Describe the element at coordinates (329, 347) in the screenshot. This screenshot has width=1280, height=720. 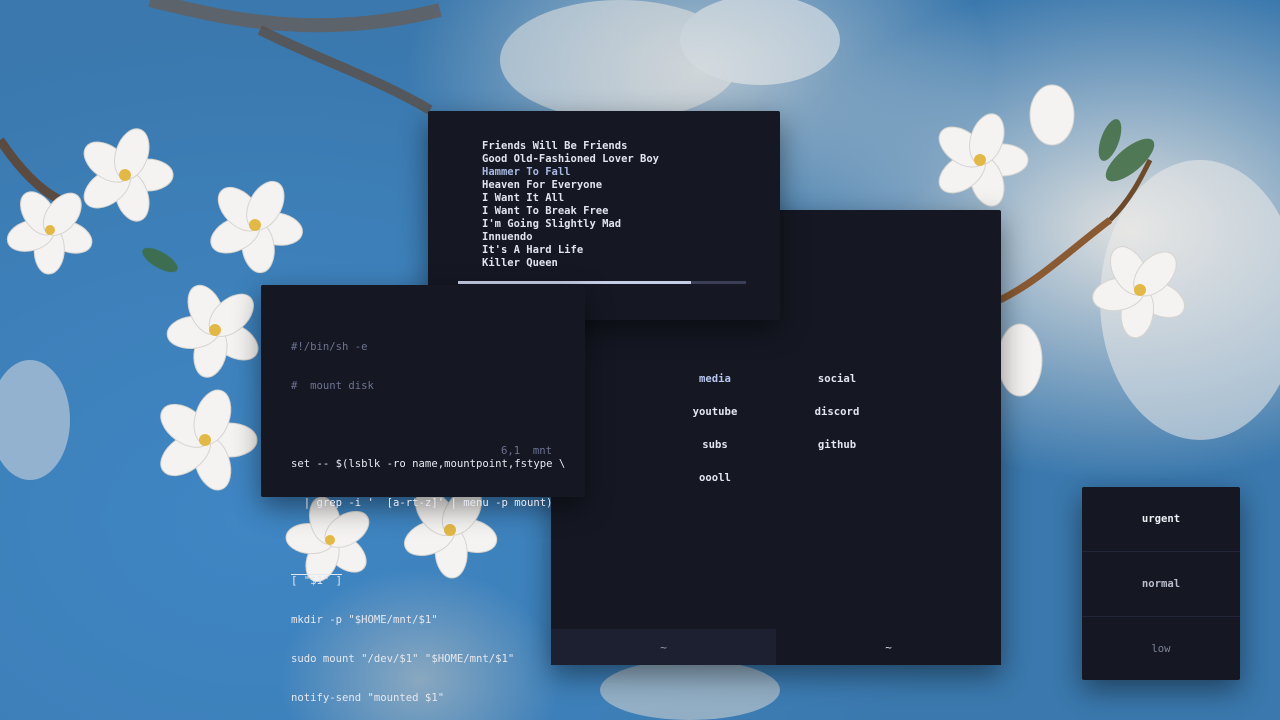
I see `code-line: #!/bin/sh -e` at that location.